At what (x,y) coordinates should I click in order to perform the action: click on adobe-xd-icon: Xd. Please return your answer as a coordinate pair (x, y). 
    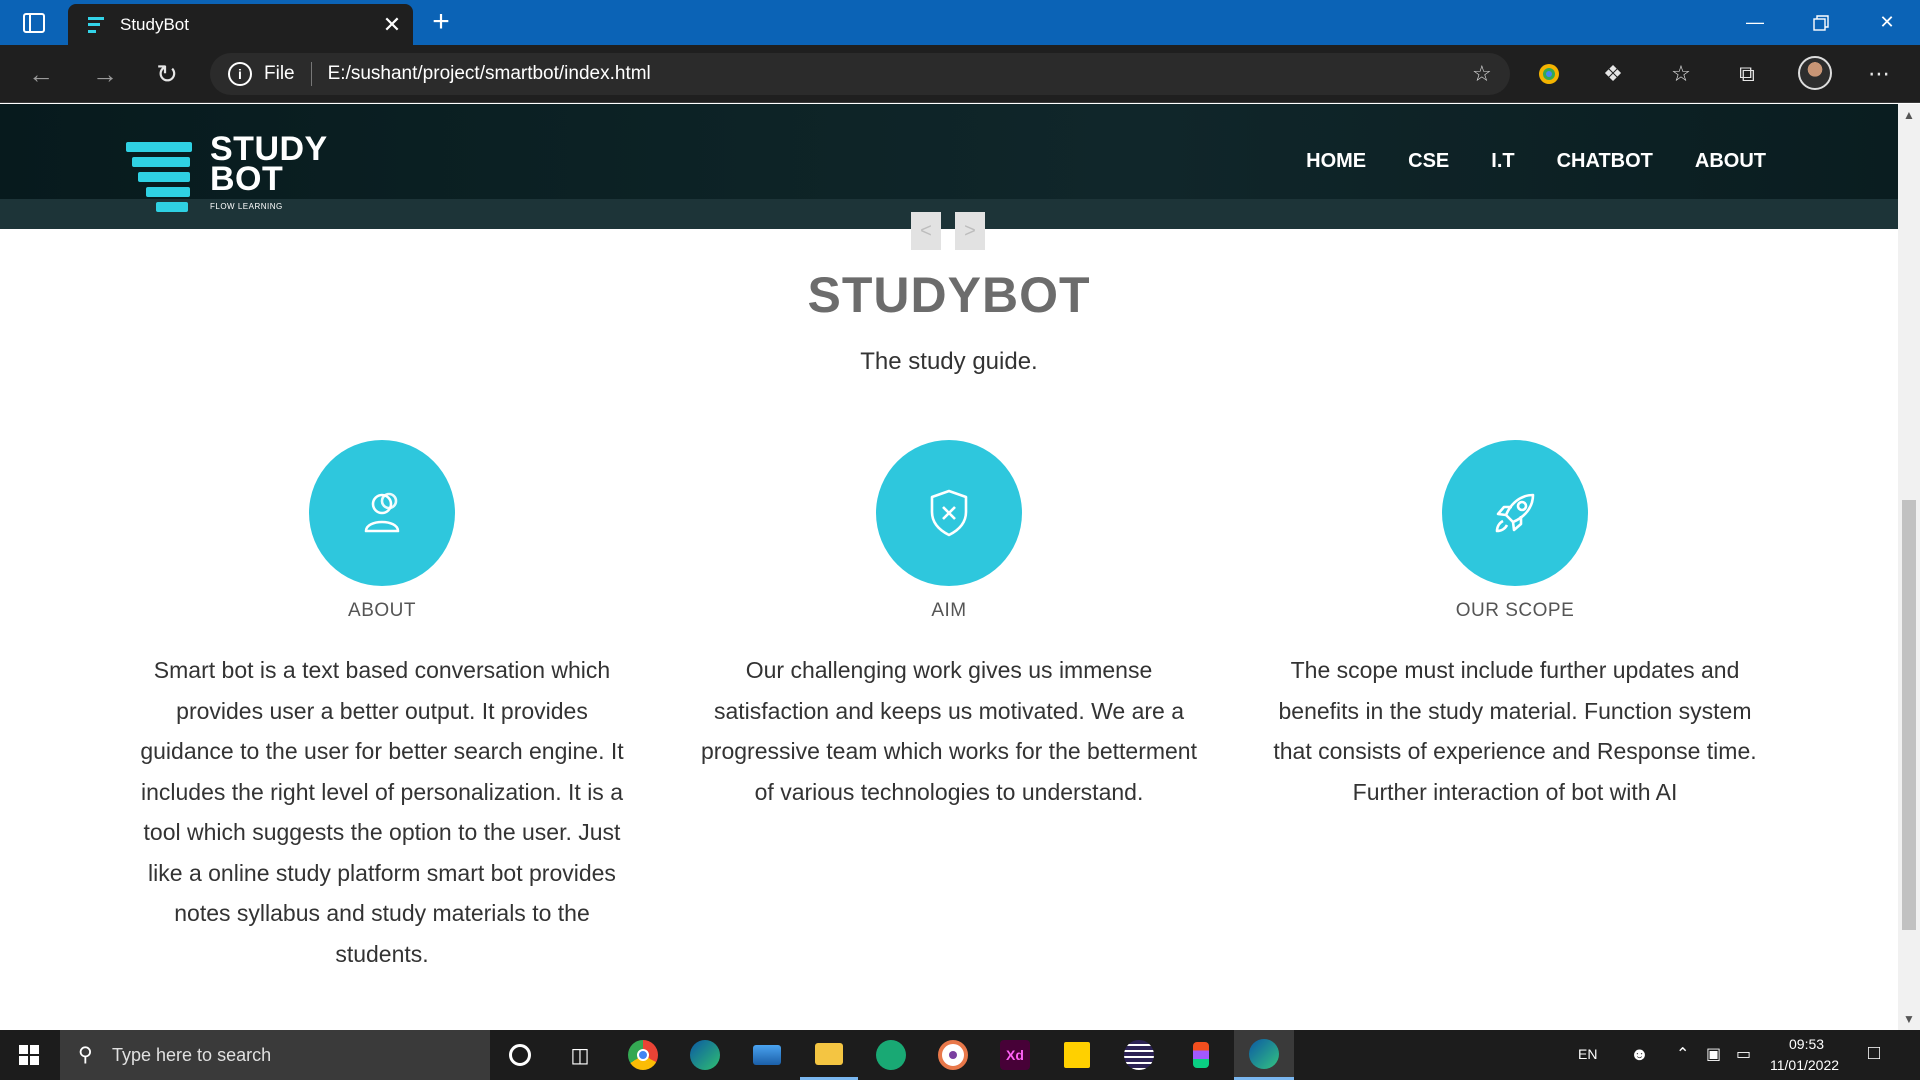
    Looking at the image, I should click on (1015, 1055).